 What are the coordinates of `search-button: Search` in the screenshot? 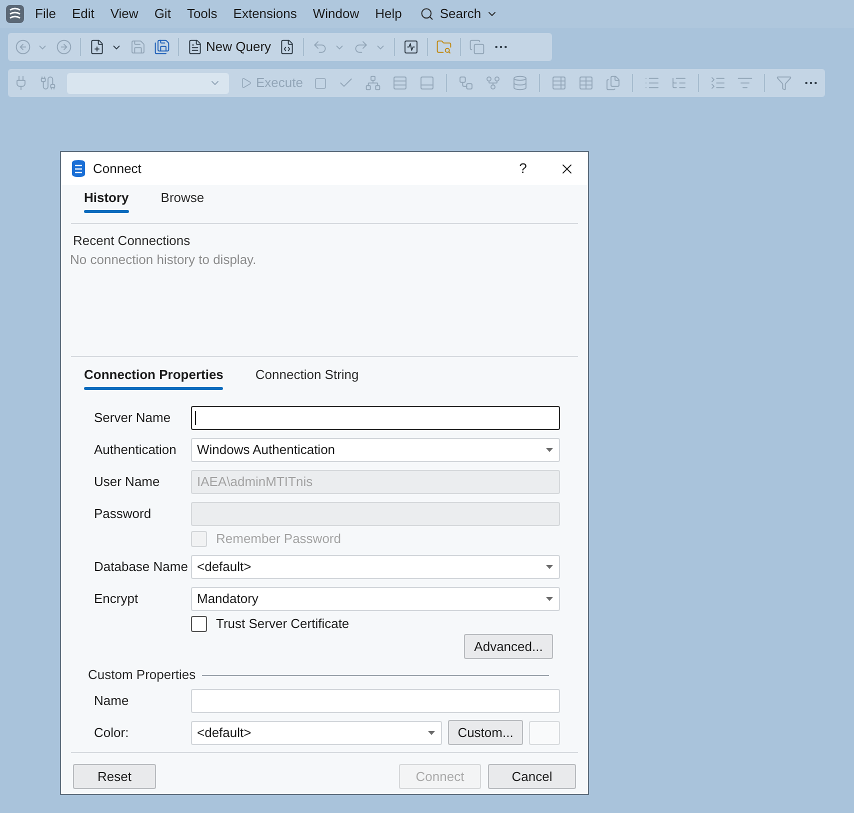 It's located at (459, 14).